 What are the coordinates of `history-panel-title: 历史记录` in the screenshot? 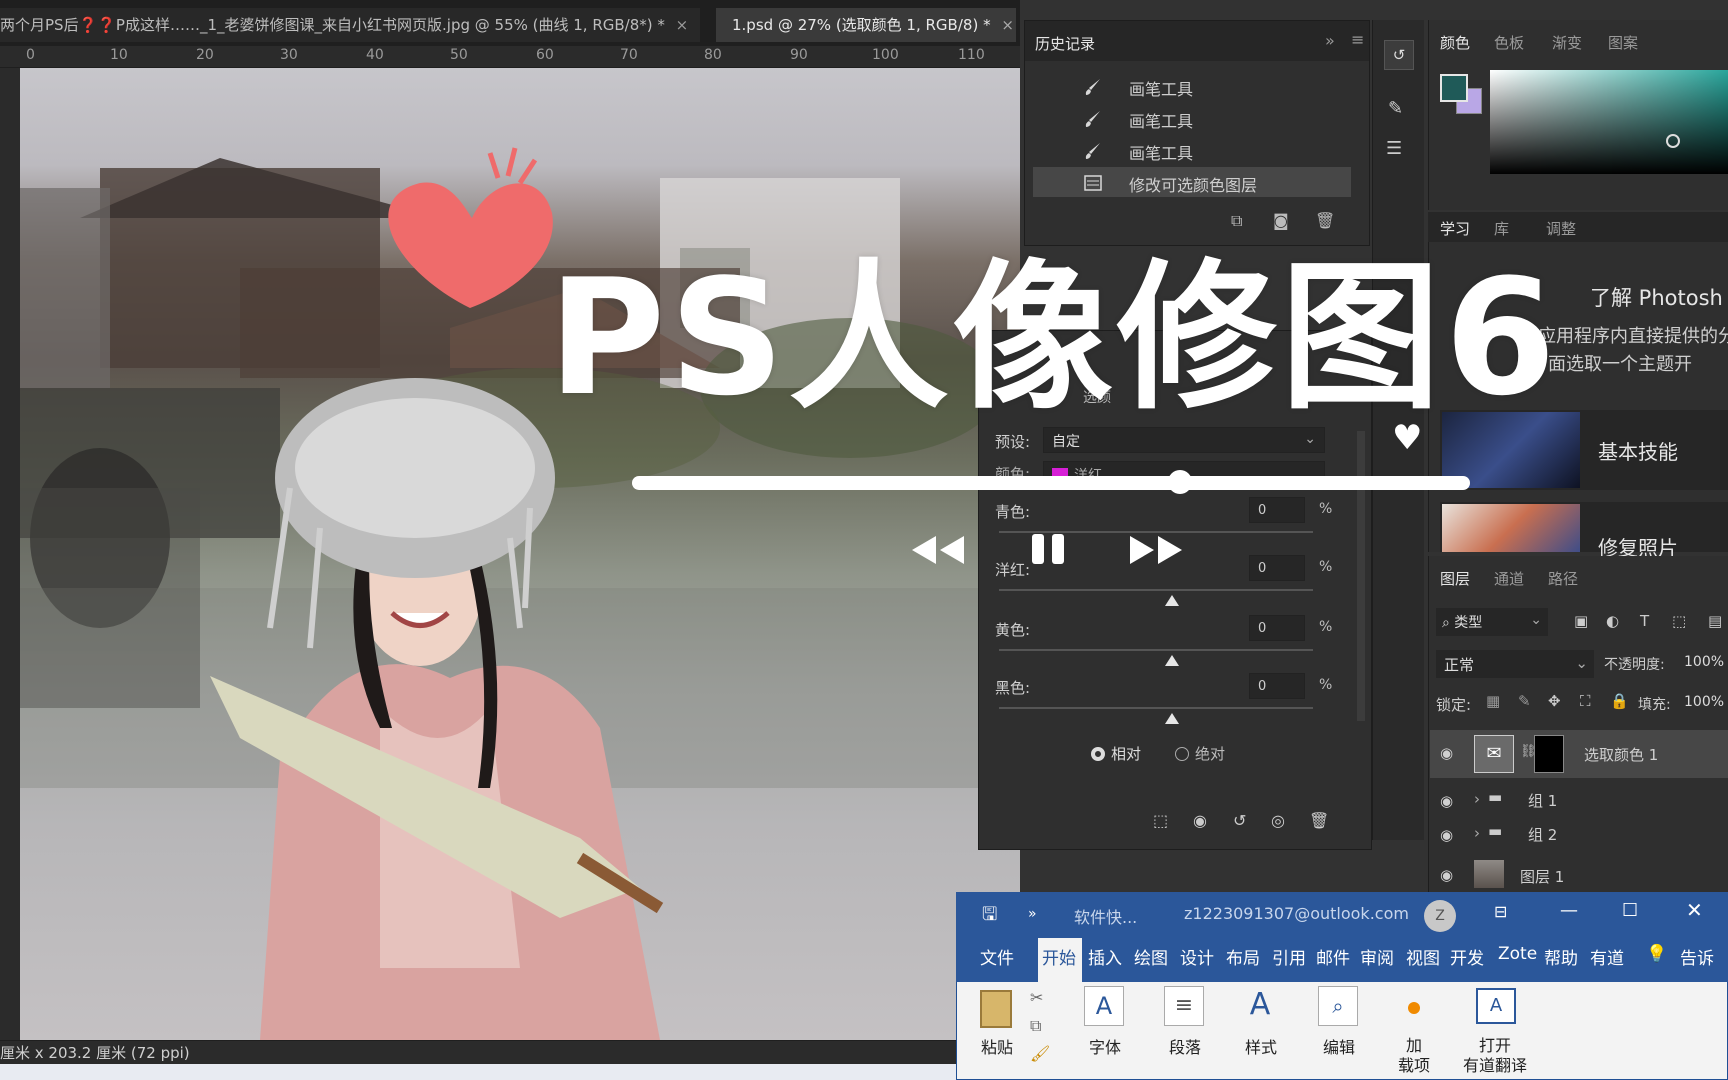 It's located at (1065, 43).